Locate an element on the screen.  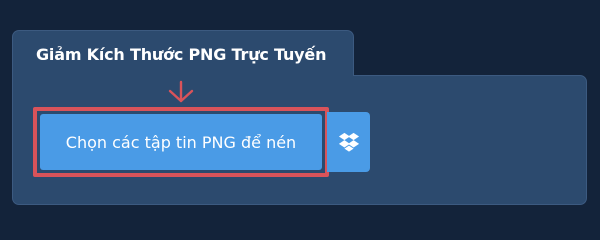
dropbox-button is located at coordinates (348, 142).